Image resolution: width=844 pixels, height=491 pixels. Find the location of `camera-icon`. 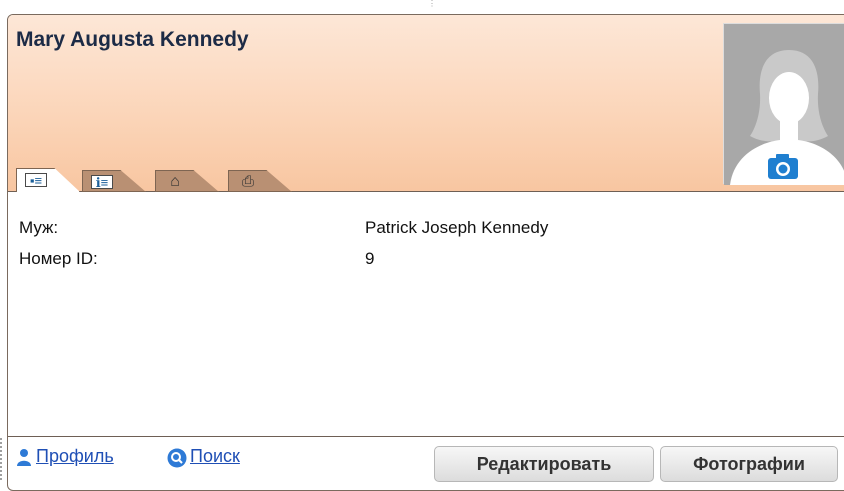

camera-icon is located at coordinates (783, 165).